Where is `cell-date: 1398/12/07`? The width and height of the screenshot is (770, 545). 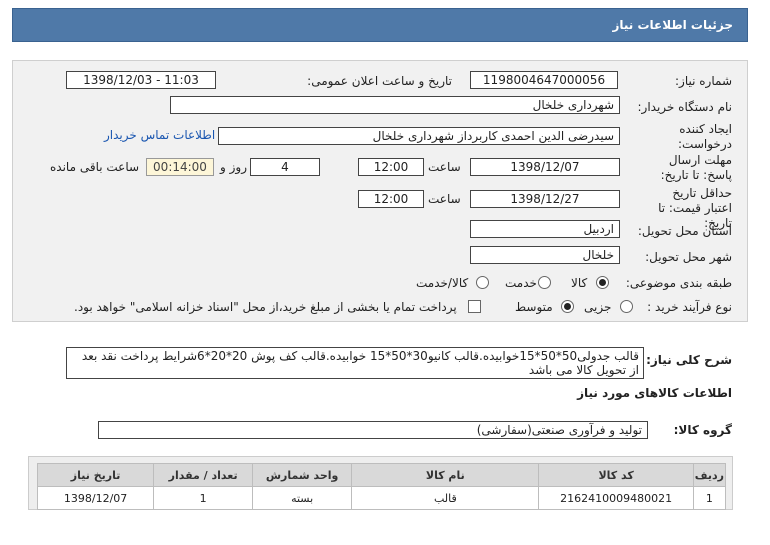 cell-date: 1398/12/07 is located at coordinates (95, 498).